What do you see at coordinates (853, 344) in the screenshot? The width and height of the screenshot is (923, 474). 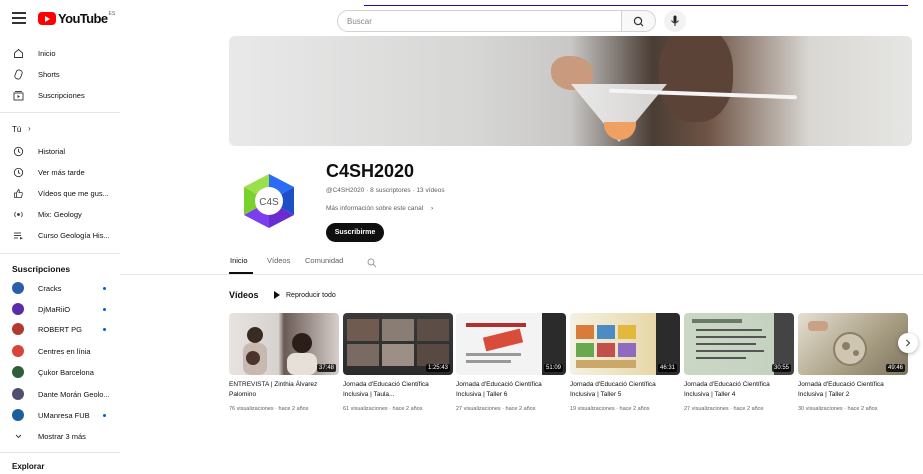 I see `video-thumbnail: 49:46` at bounding box center [853, 344].